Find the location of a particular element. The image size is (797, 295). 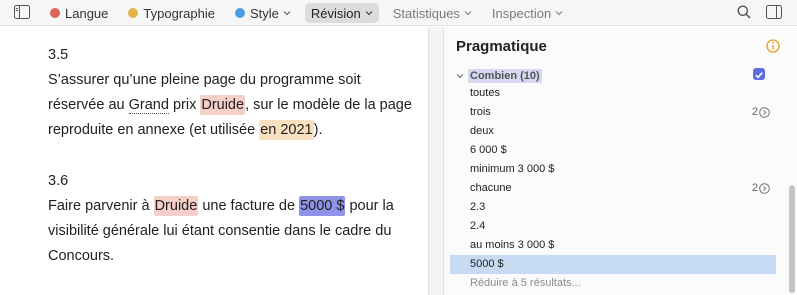

list-item: 2.4 is located at coordinates (613, 226).